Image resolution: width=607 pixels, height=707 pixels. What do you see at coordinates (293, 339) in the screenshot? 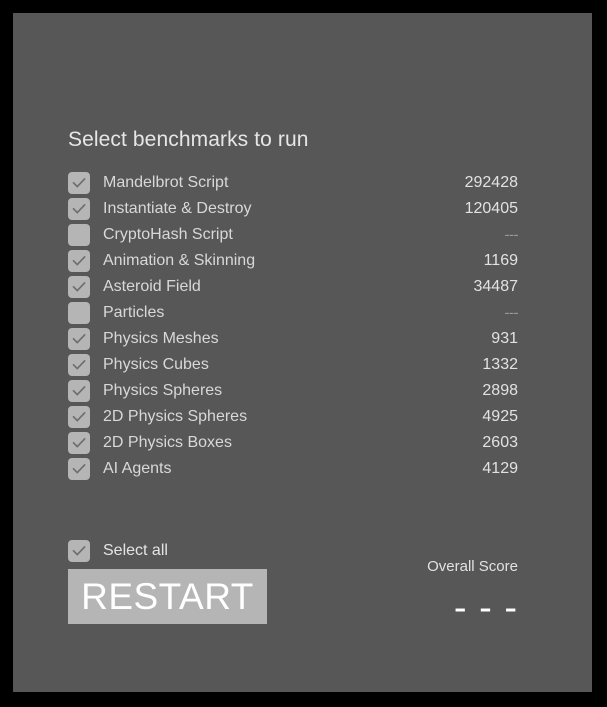
I see `benchmark-row: Physics Meshes 931` at bounding box center [293, 339].